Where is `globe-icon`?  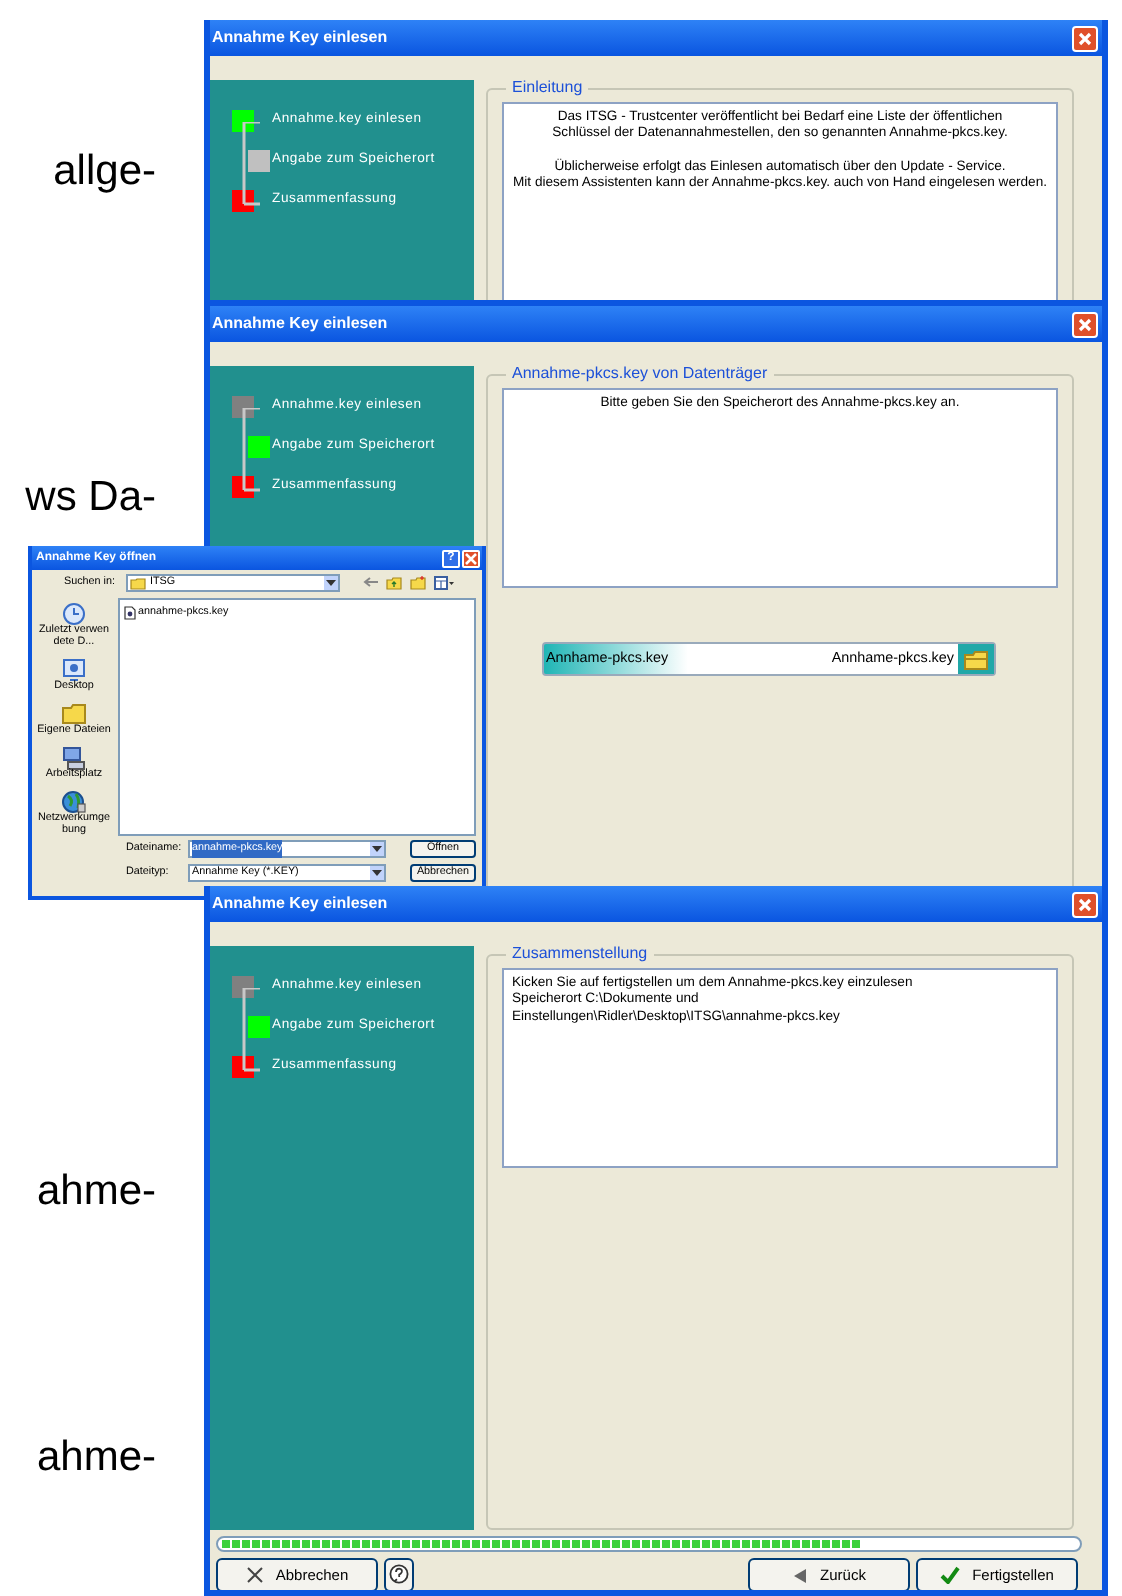
globe-icon is located at coordinates (74, 801).